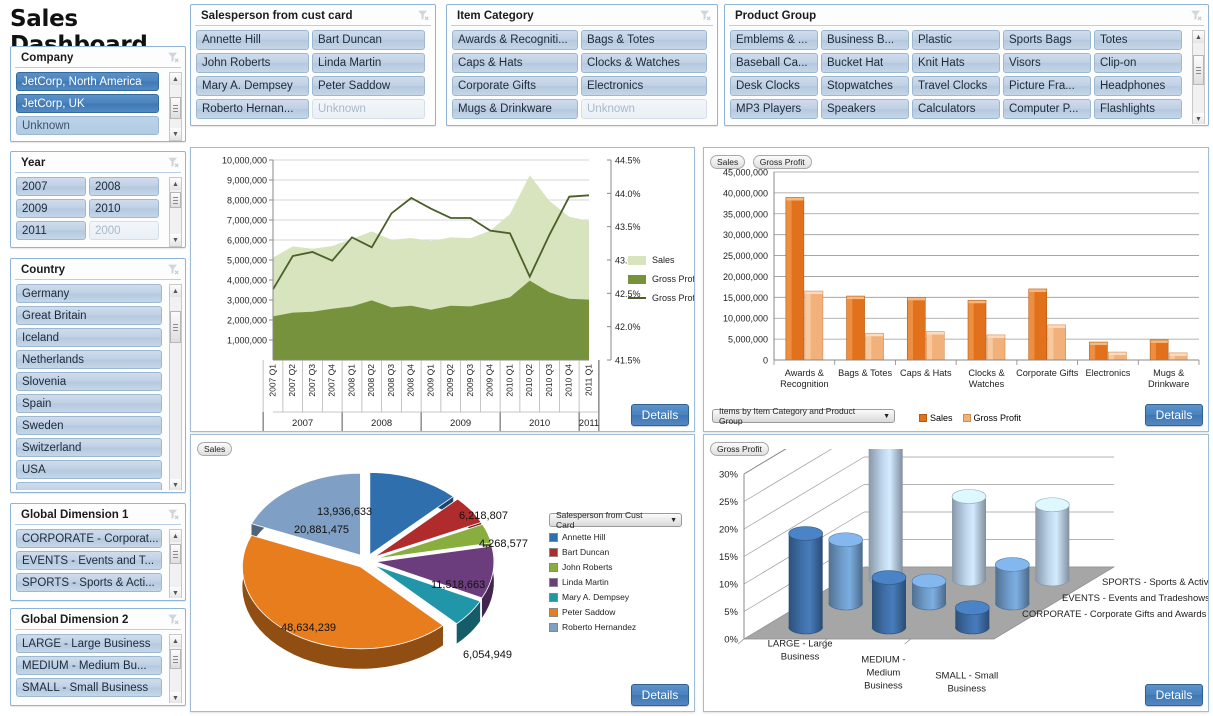 The image size is (1213, 716). I want to click on legend-field-dropdown: Salesperson from Cust Card ▼, so click(615, 520).